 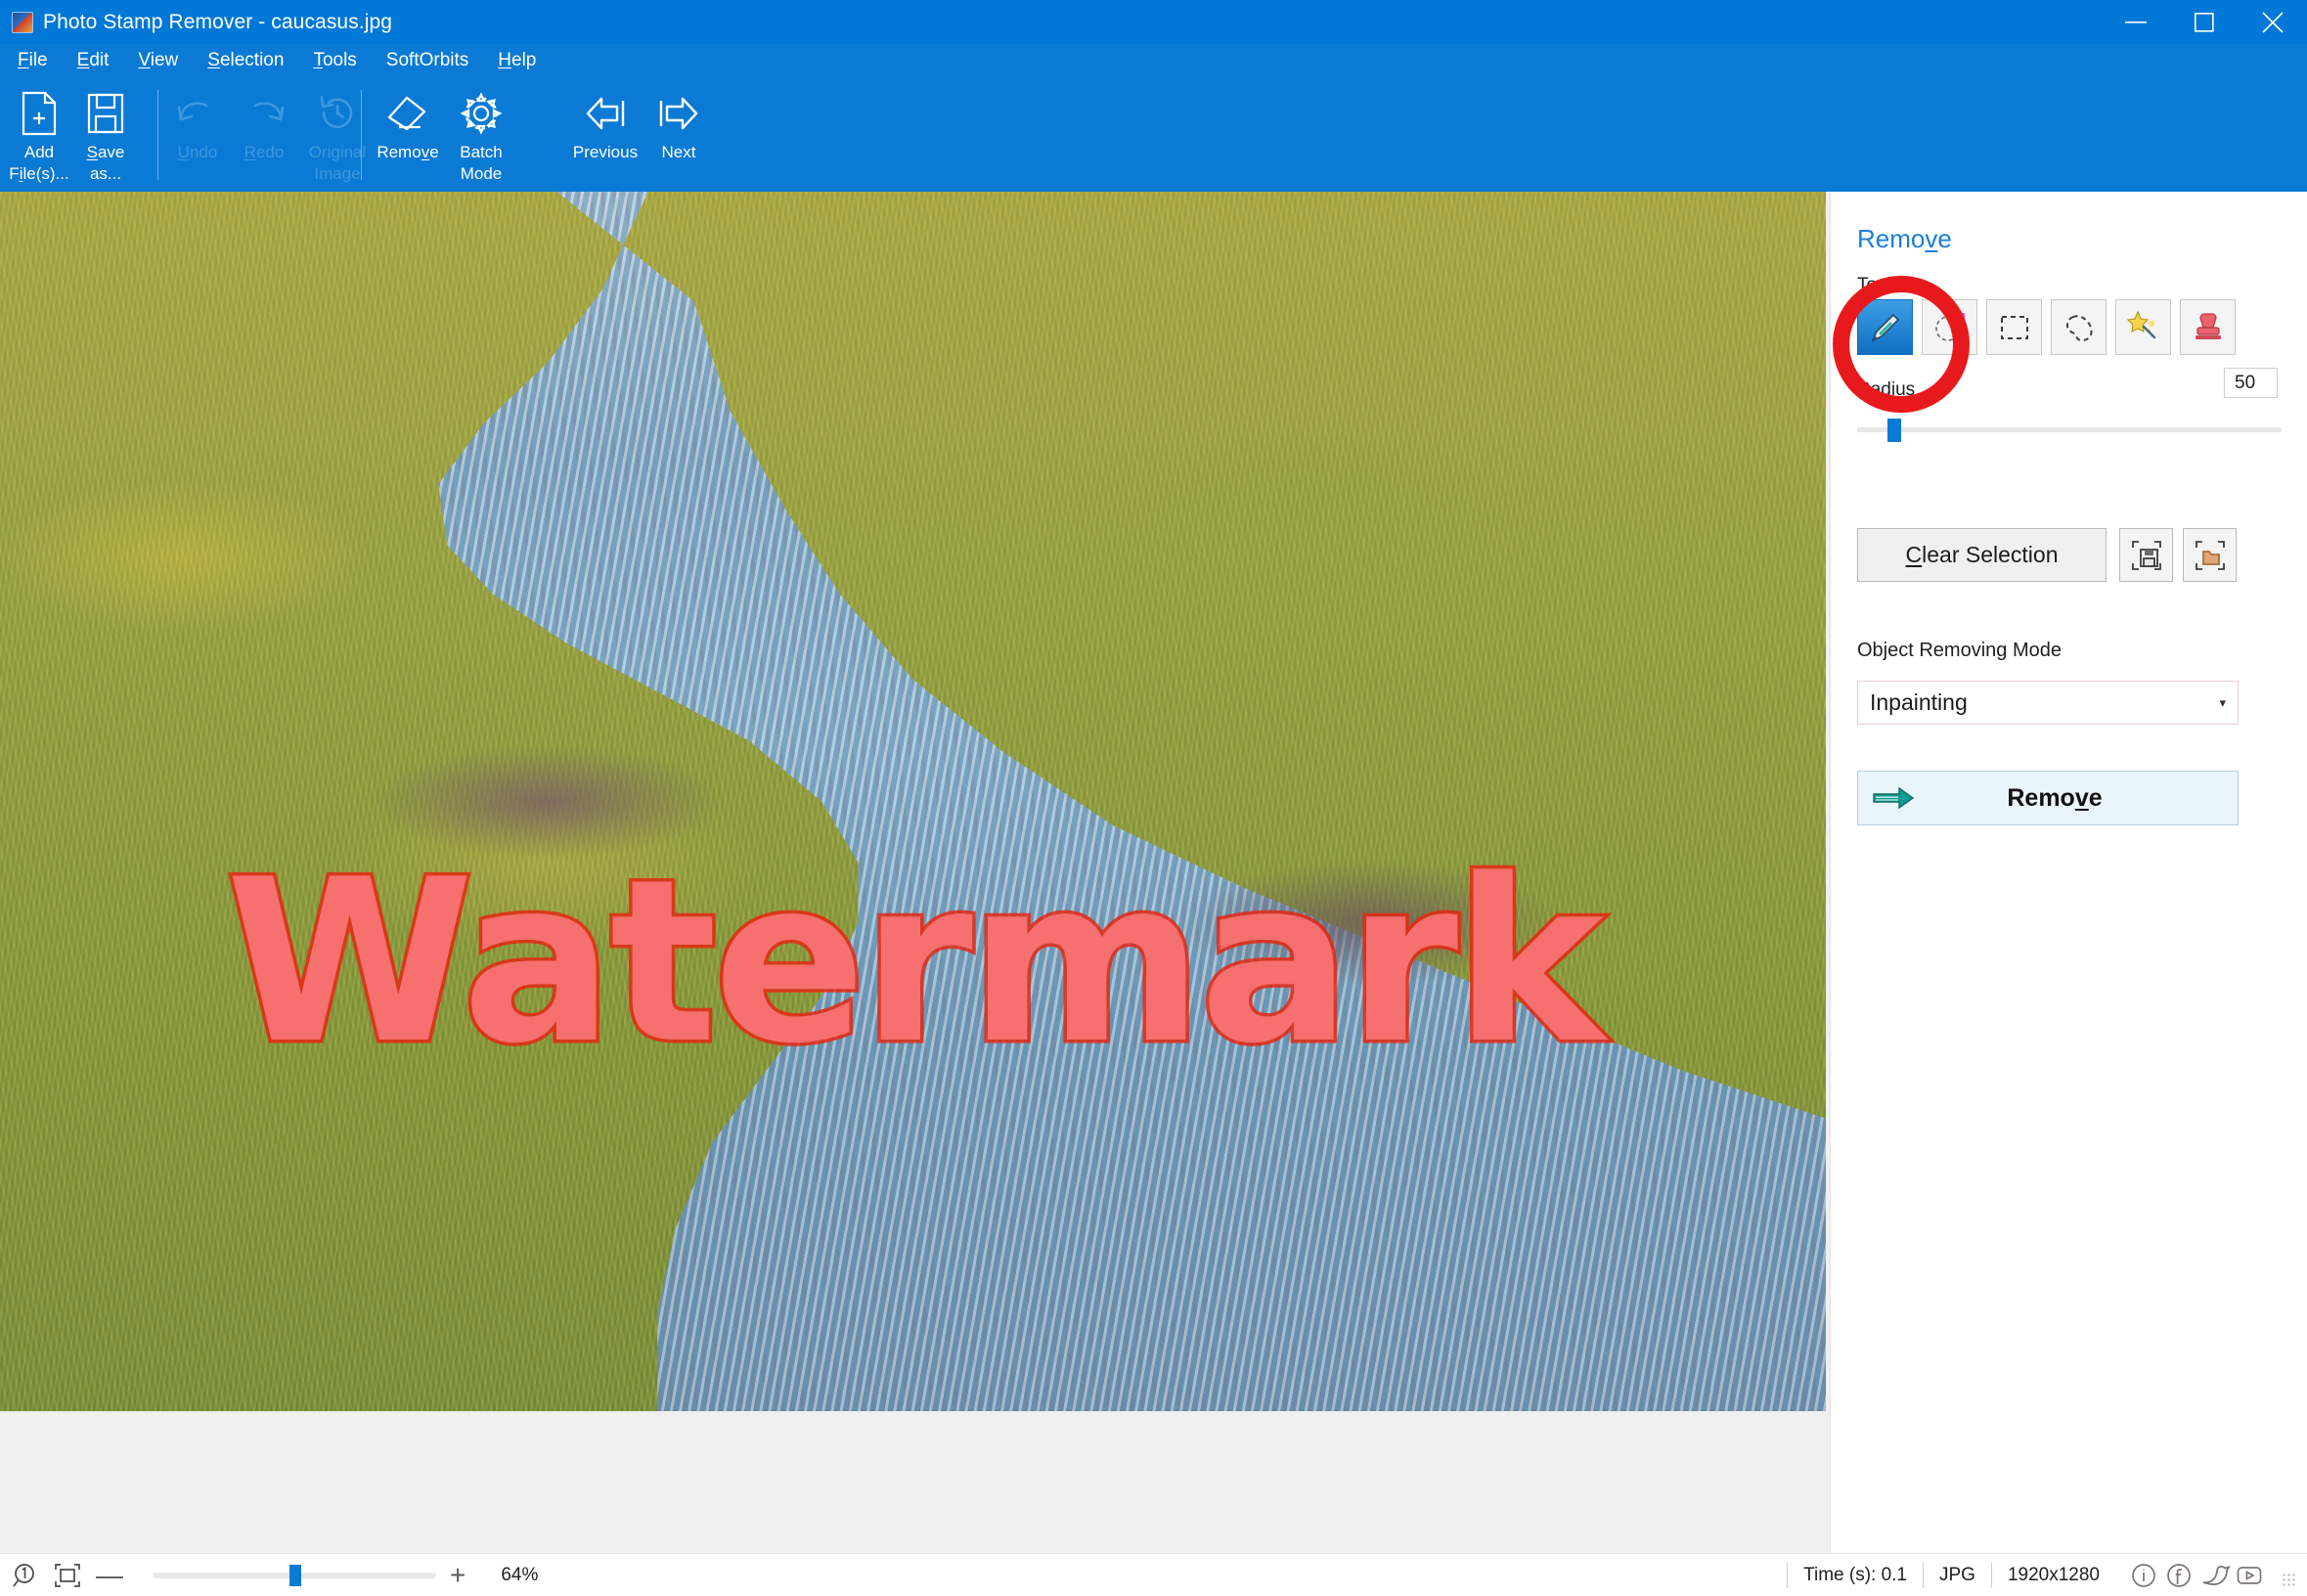 I want to click on object-removing-mode-label: Object Removing Mode, so click(x=1959, y=650).